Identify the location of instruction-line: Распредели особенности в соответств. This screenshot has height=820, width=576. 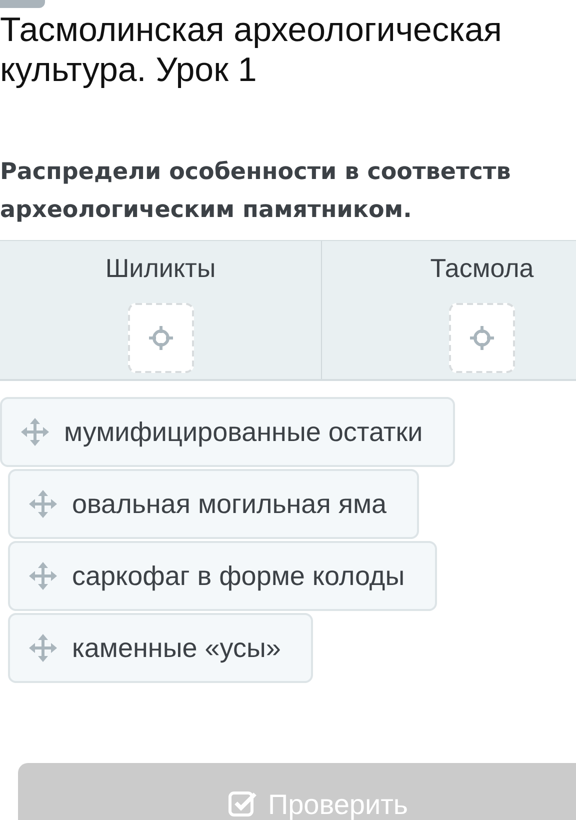
(256, 172).